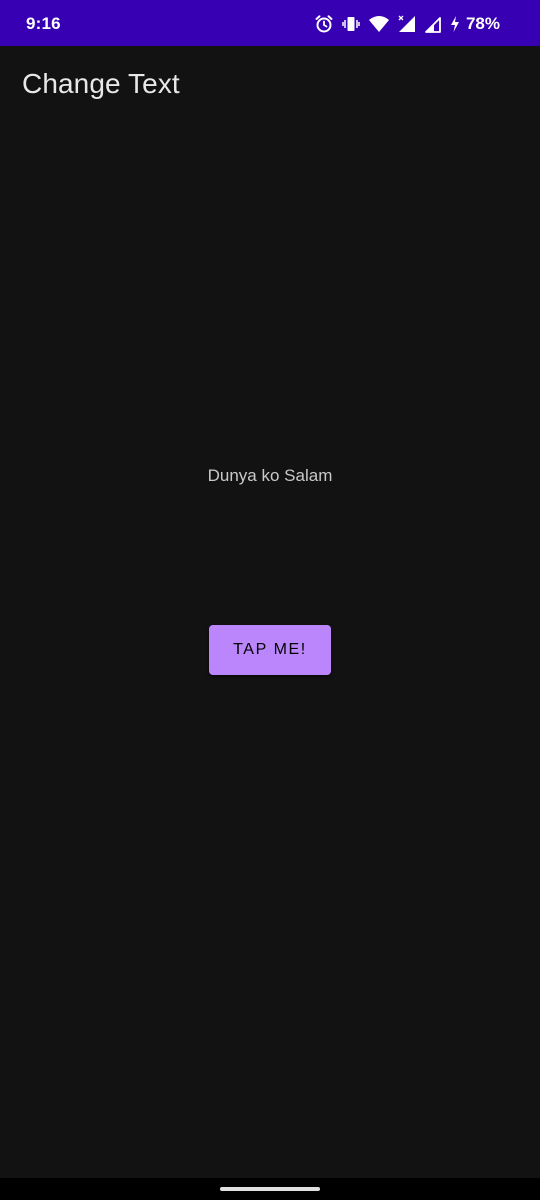 The width and height of the screenshot is (540, 1200). Describe the element at coordinates (101, 83) in the screenshot. I see `page-title: Change Text` at that location.